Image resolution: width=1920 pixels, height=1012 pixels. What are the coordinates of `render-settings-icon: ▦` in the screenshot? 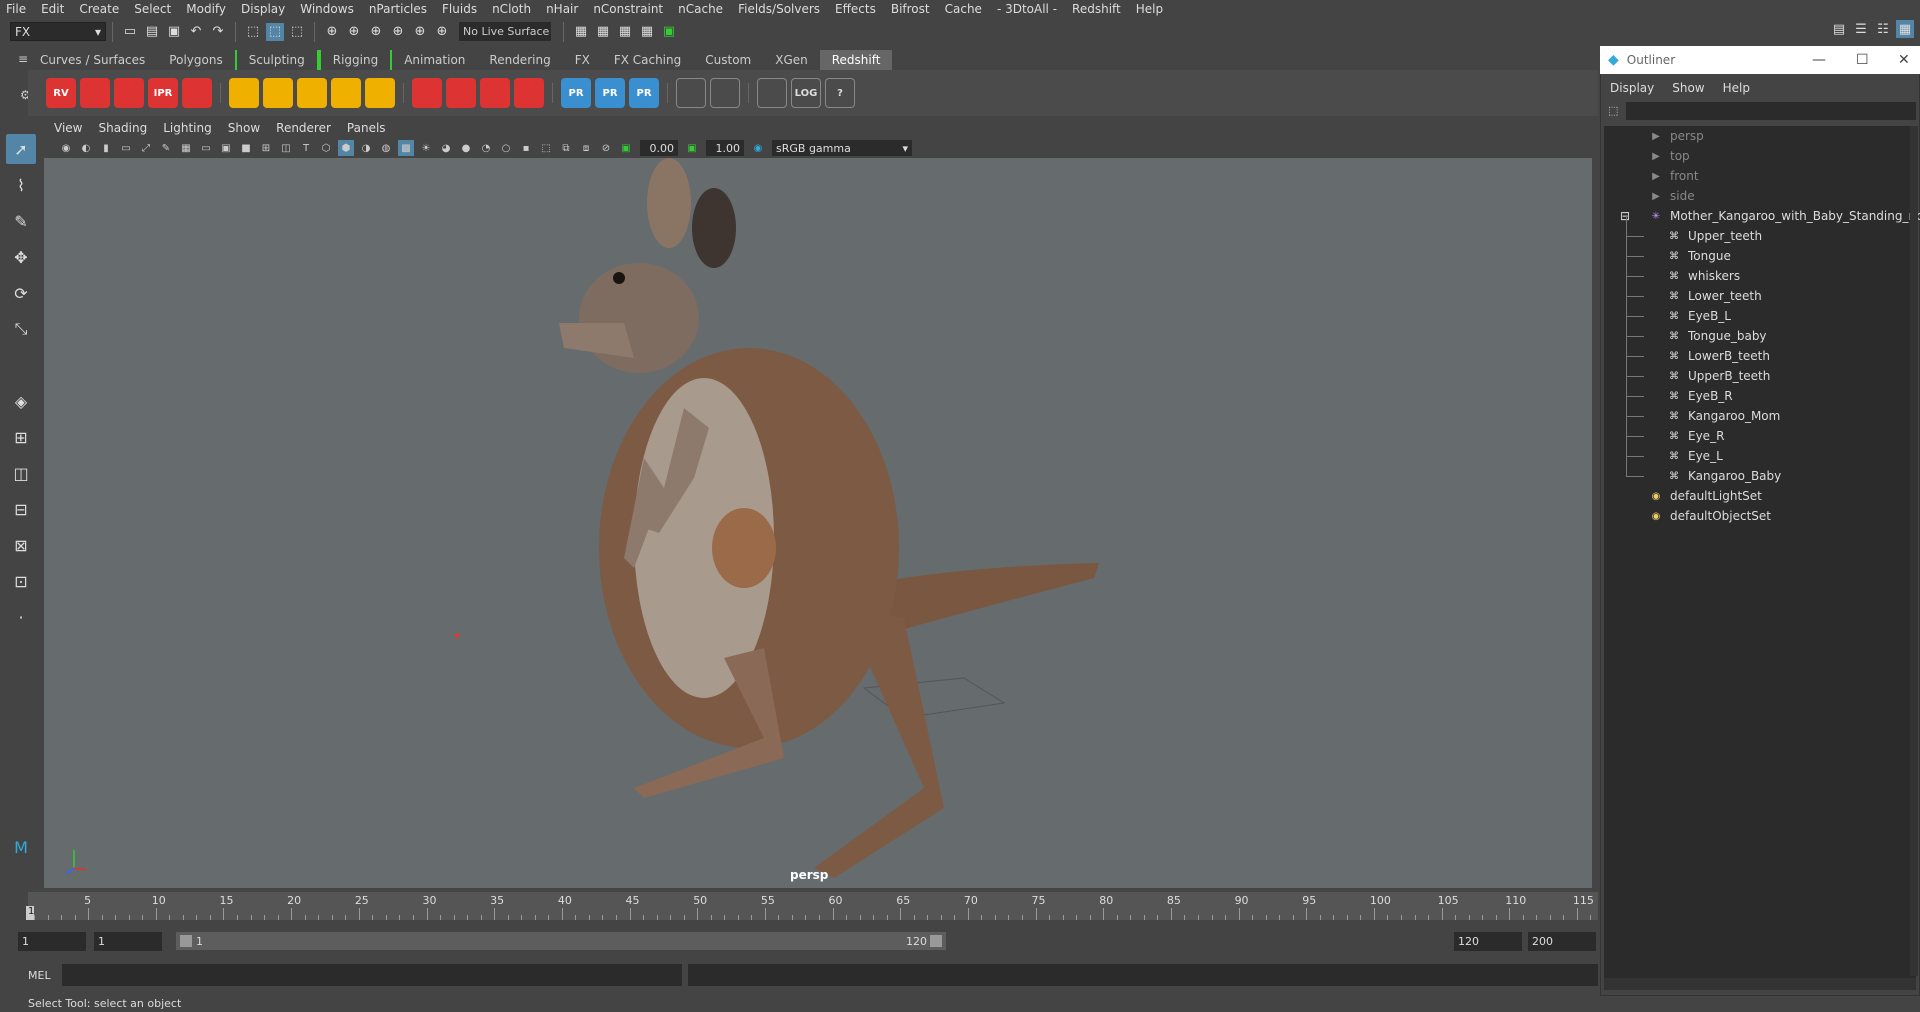 It's located at (625, 32).